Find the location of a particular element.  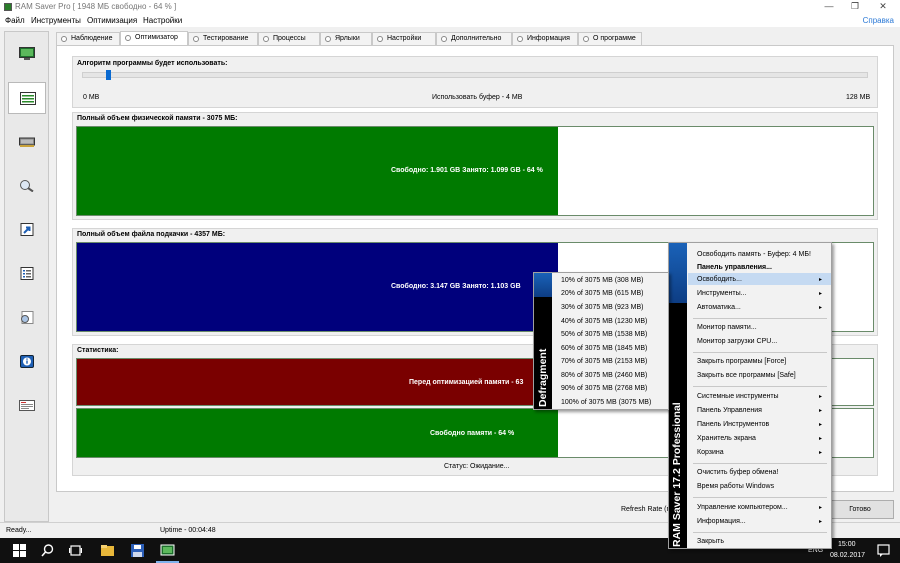

uptime-text: Uptime - 00:04:48 is located at coordinates (188, 530).